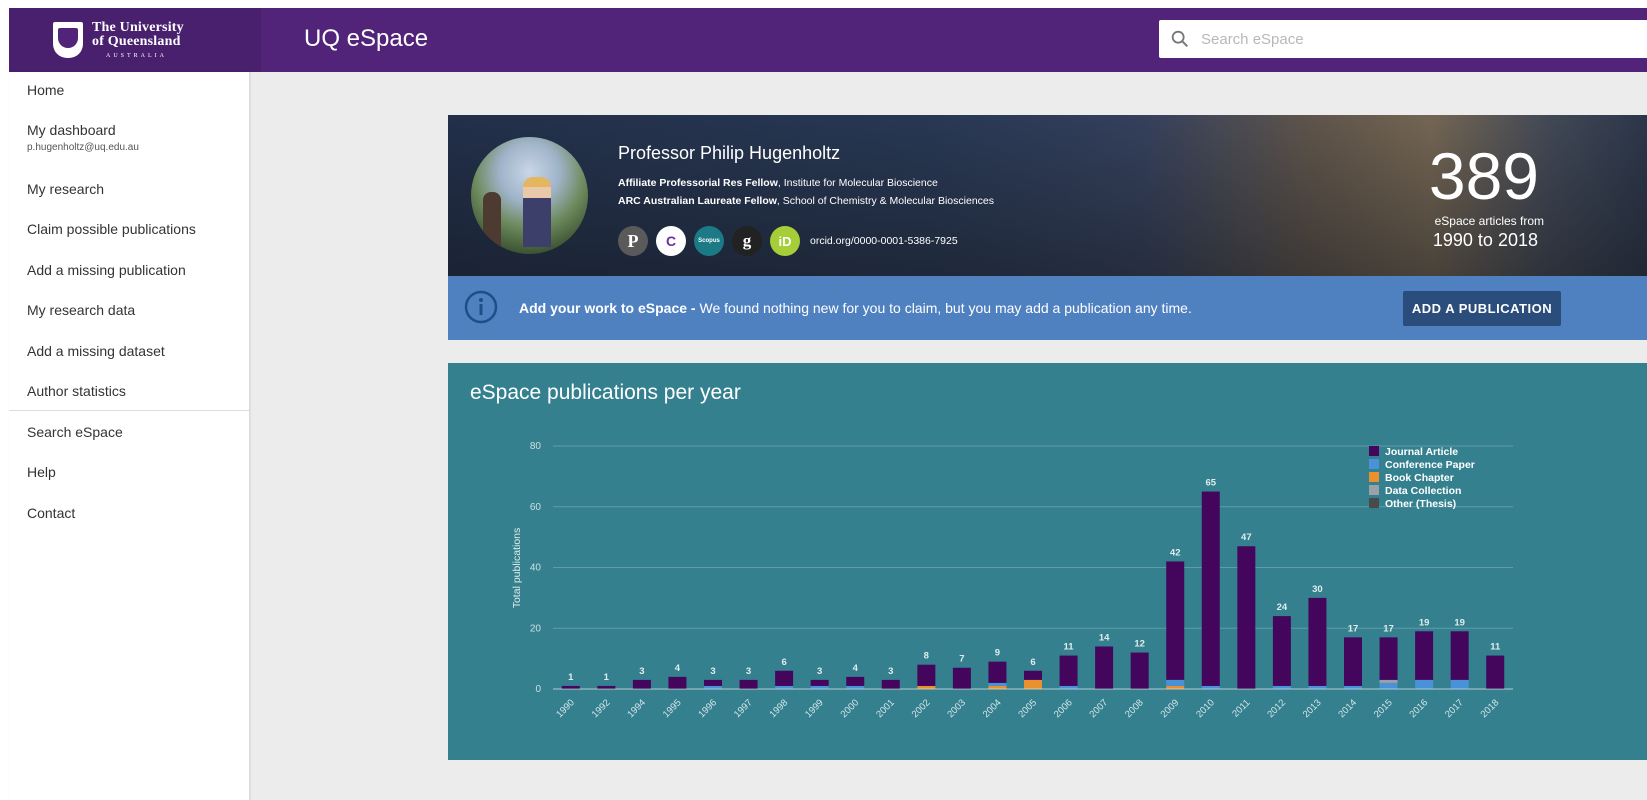 This screenshot has height=800, width=1647. Describe the element at coordinates (1104, 637) in the screenshot. I see `data-label: 14` at that location.